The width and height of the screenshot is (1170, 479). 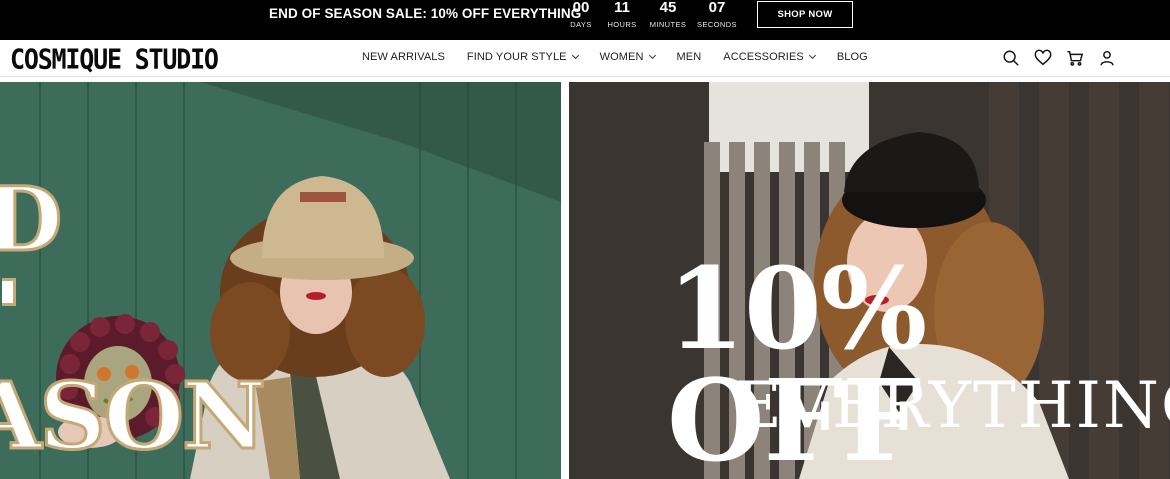 I want to click on countdown-minutes: 45 MINUTES, so click(x=668, y=20).